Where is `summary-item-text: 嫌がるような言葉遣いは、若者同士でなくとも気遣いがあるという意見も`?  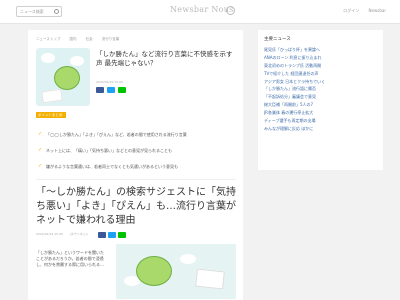
summary-item-text: 嫌がるような言葉遣いは、若者同士でなくとも気遣いがあるという意見も is located at coordinates (112, 166).